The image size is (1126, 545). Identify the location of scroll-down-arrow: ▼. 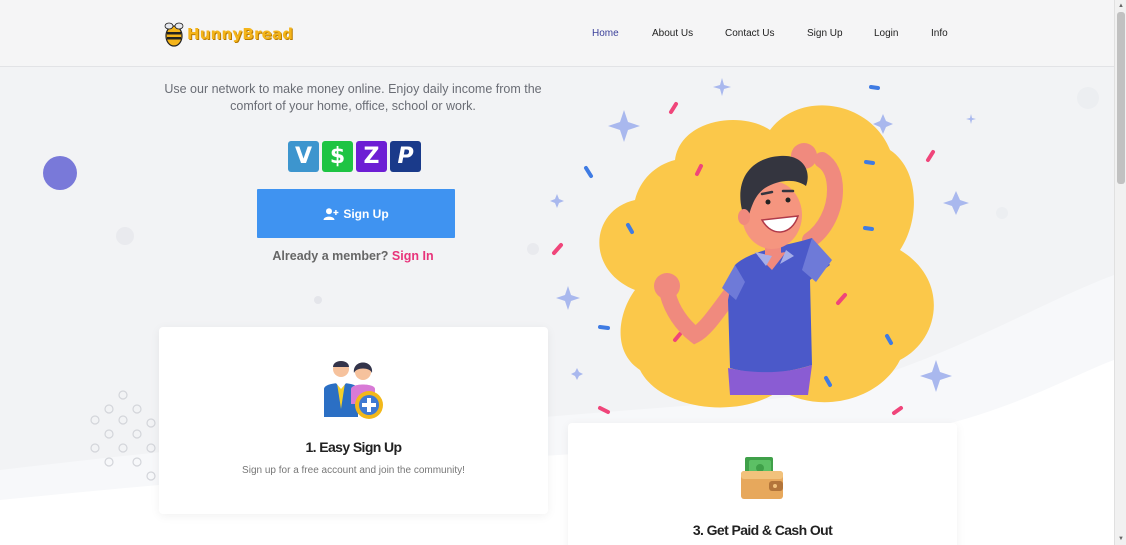
(1121, 539).